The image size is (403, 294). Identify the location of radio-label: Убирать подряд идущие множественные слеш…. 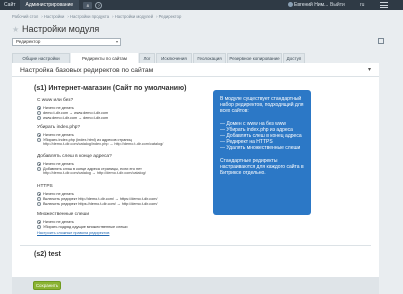
(85, 227).